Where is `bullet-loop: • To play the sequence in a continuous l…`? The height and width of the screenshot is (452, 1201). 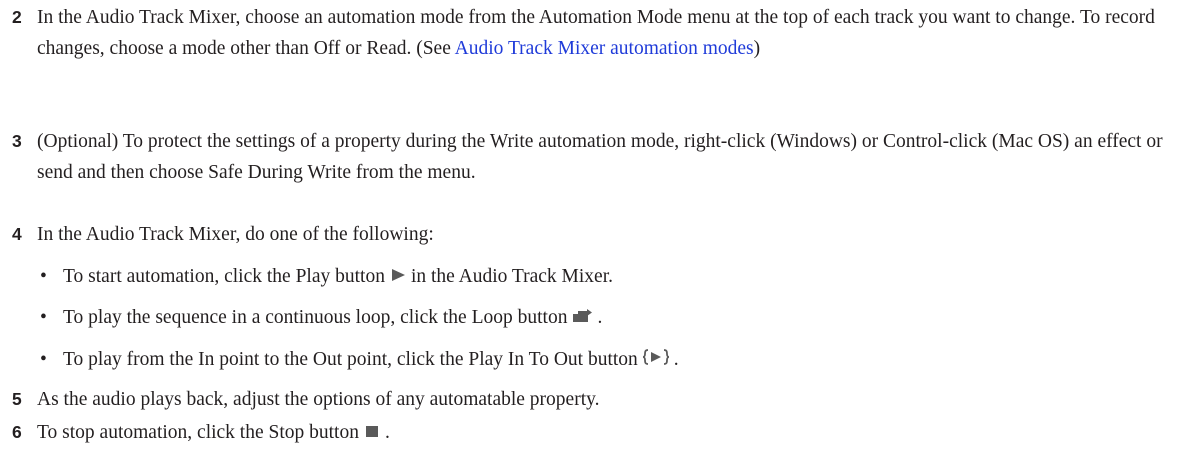
bullet-loop: • To play the sequence in a continuous l… is located at coordinates (597, 318).